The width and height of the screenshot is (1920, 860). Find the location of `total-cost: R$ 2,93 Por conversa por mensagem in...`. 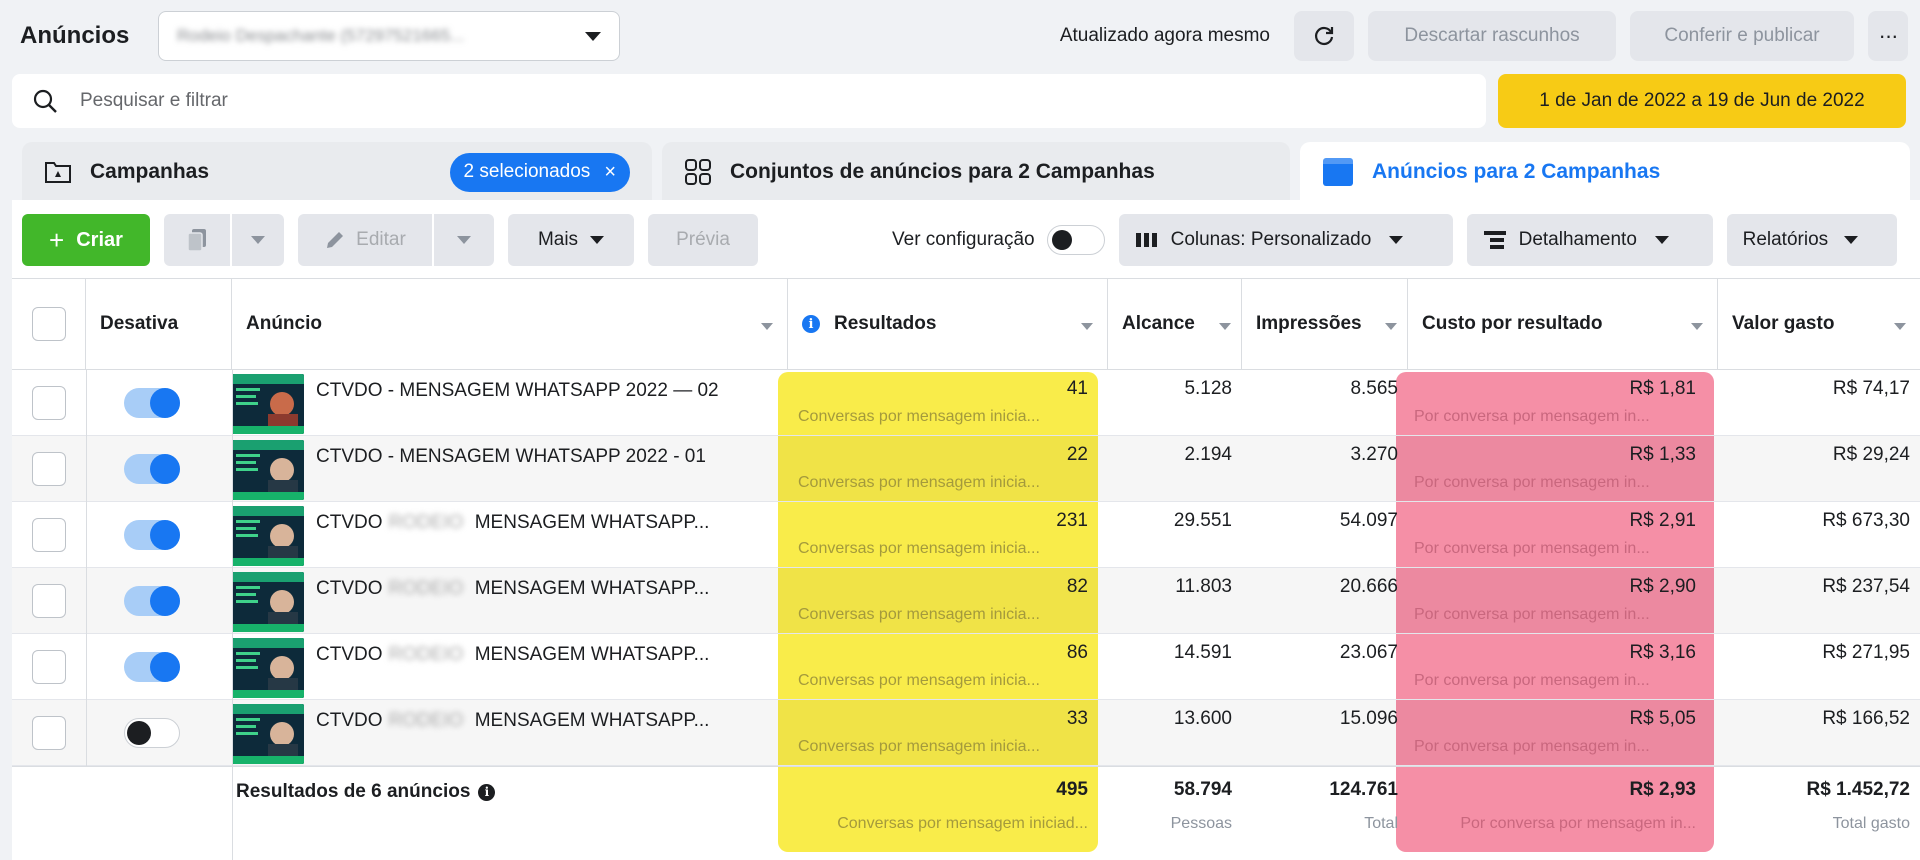

total-cost: R$ 2,93 Por conversa por mensagem in... is located at coordinates (1551, 812).